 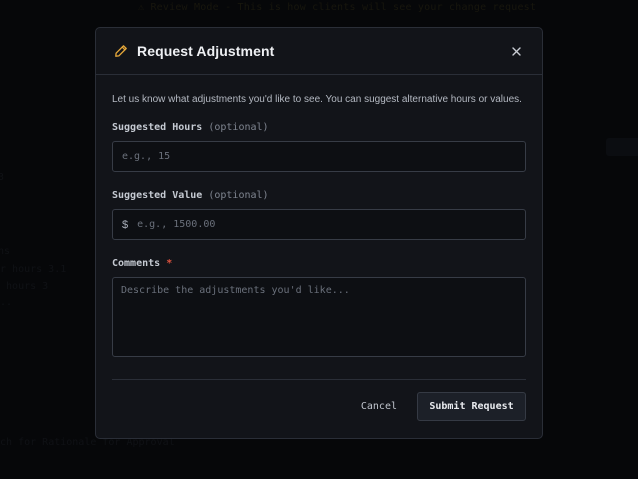 What do you see at coordinates (206, 51) in the screenshot?
I see `dialog-title: Request Adjustment` at bounding box center [206, 51].